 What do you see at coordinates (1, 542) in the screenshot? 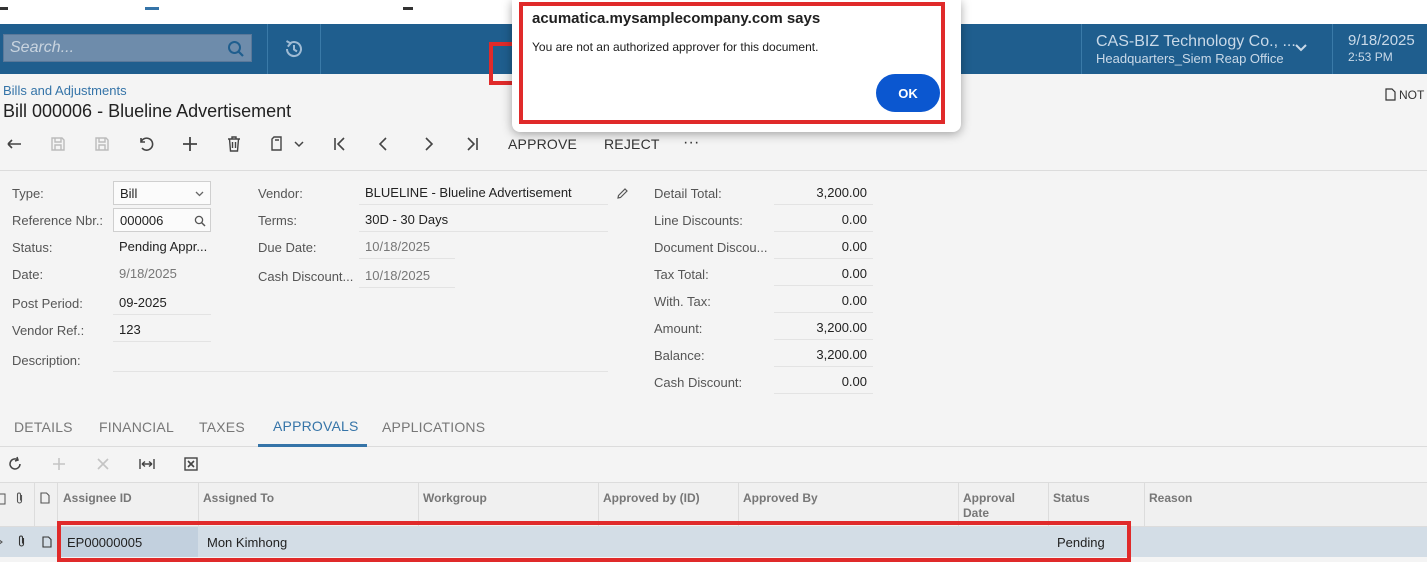
I see `row-arrow-icon` at bounding box center [1, 542].